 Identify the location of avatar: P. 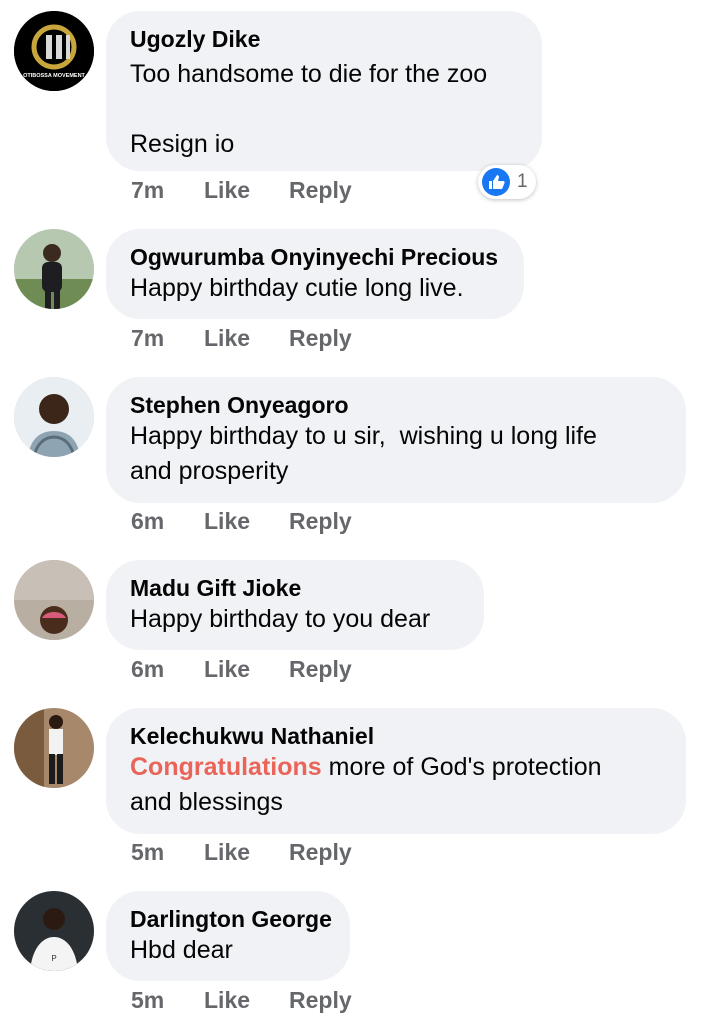
(54, 931).